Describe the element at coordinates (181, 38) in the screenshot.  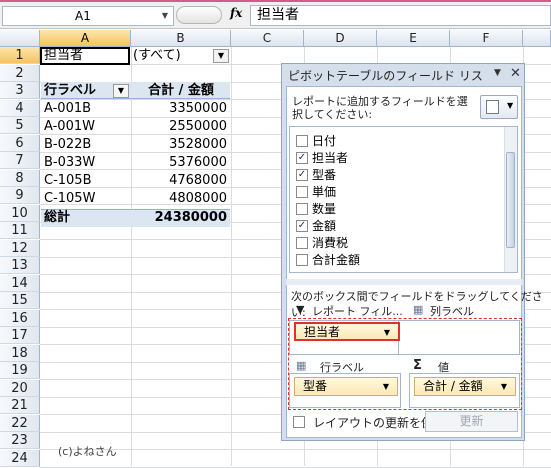
I see `column-header-b: B` at that location.